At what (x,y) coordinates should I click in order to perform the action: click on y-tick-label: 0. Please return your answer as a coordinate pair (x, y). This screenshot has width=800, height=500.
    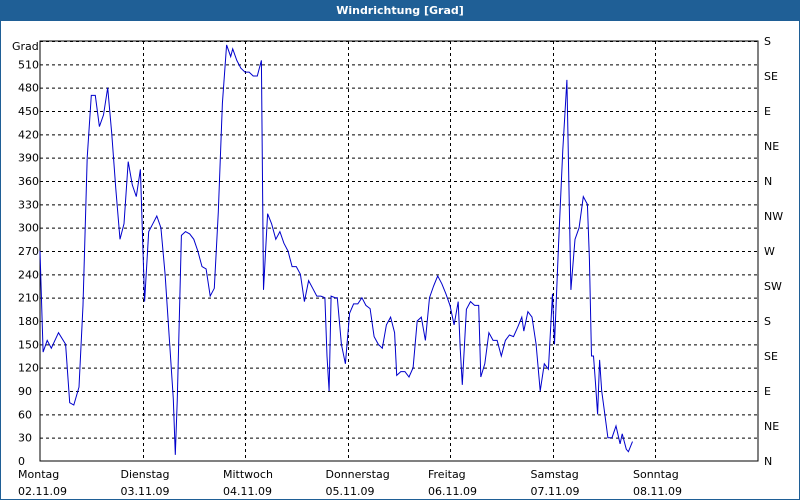
    Looking at the image, I should click on (21, 461).